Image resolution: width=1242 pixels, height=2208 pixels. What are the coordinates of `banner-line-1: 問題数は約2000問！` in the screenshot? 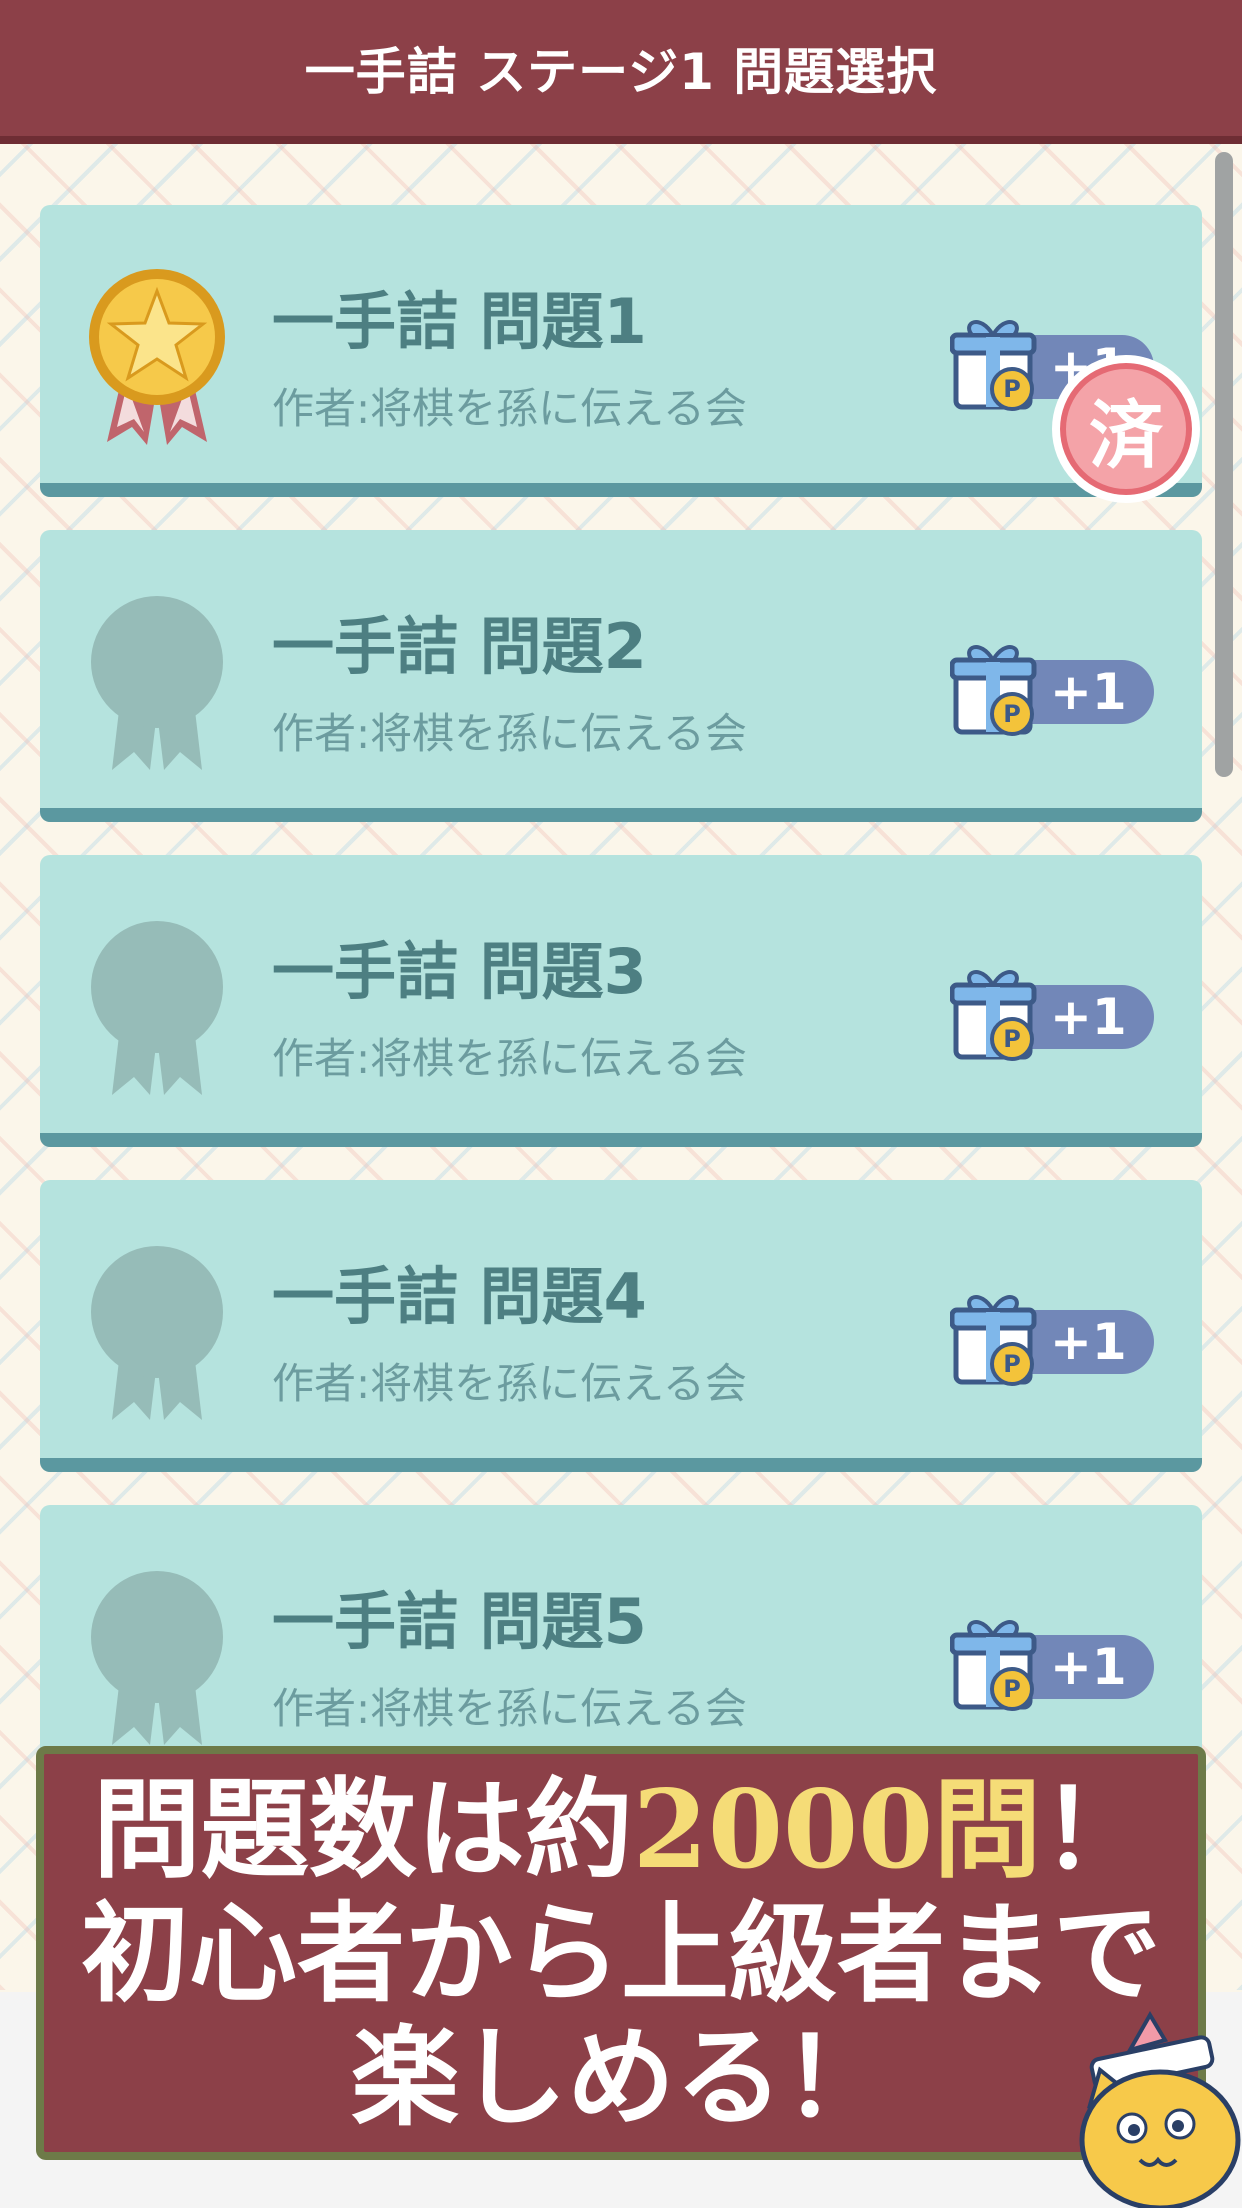 It's located at (621, 1830).